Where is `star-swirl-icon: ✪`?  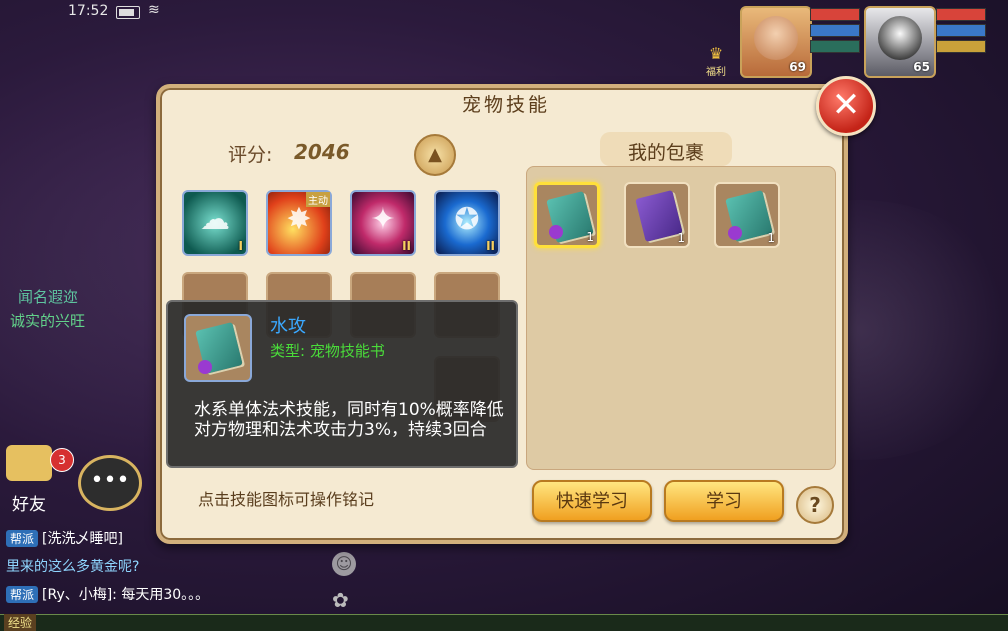 star-swirl-icon: ✪ is located at coordinates (467, 219).